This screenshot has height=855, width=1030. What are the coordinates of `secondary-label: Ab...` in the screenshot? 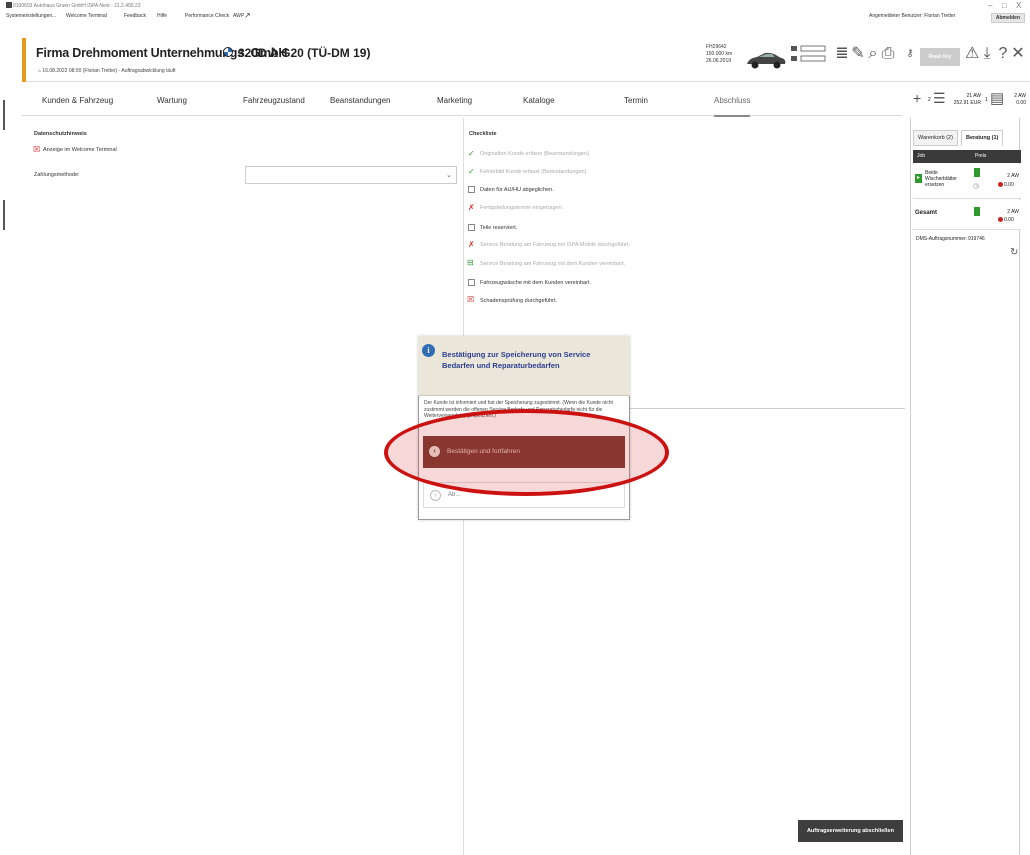 It's located at (454, 495).